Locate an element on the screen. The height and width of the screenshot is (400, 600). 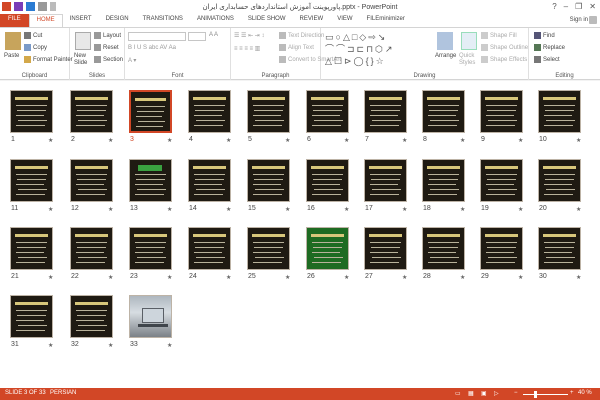
tab-insert: INSERT is located at coordinates (81, 20).